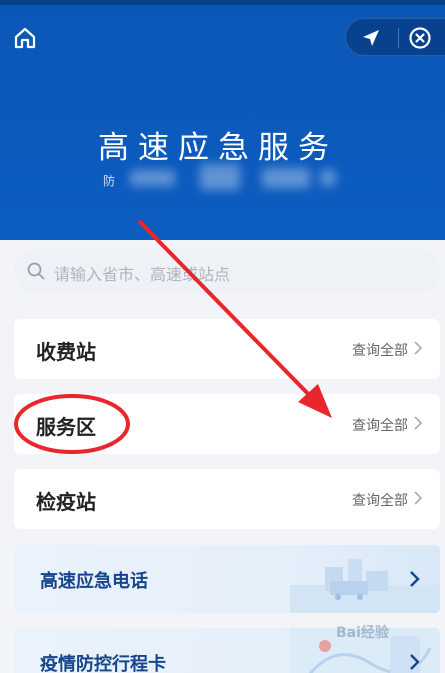 The width and height of the screenshot is (445, 673). Describe the element at coordinates (218, 148) in the screenshot. I see `page-title: 高速应急服务` at that location.